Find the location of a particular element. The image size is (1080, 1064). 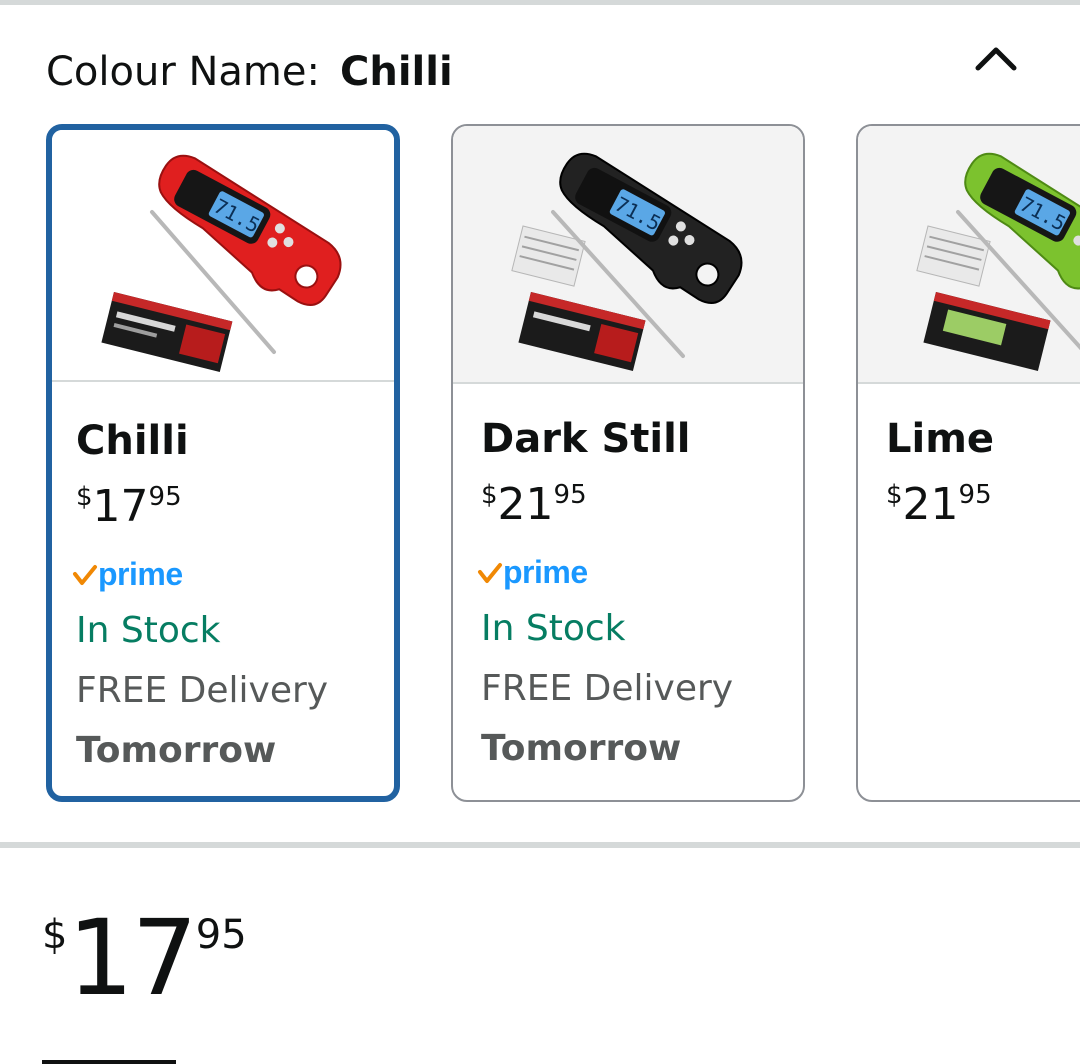

variant-name: Chilli is located at coordinates (132, 441).